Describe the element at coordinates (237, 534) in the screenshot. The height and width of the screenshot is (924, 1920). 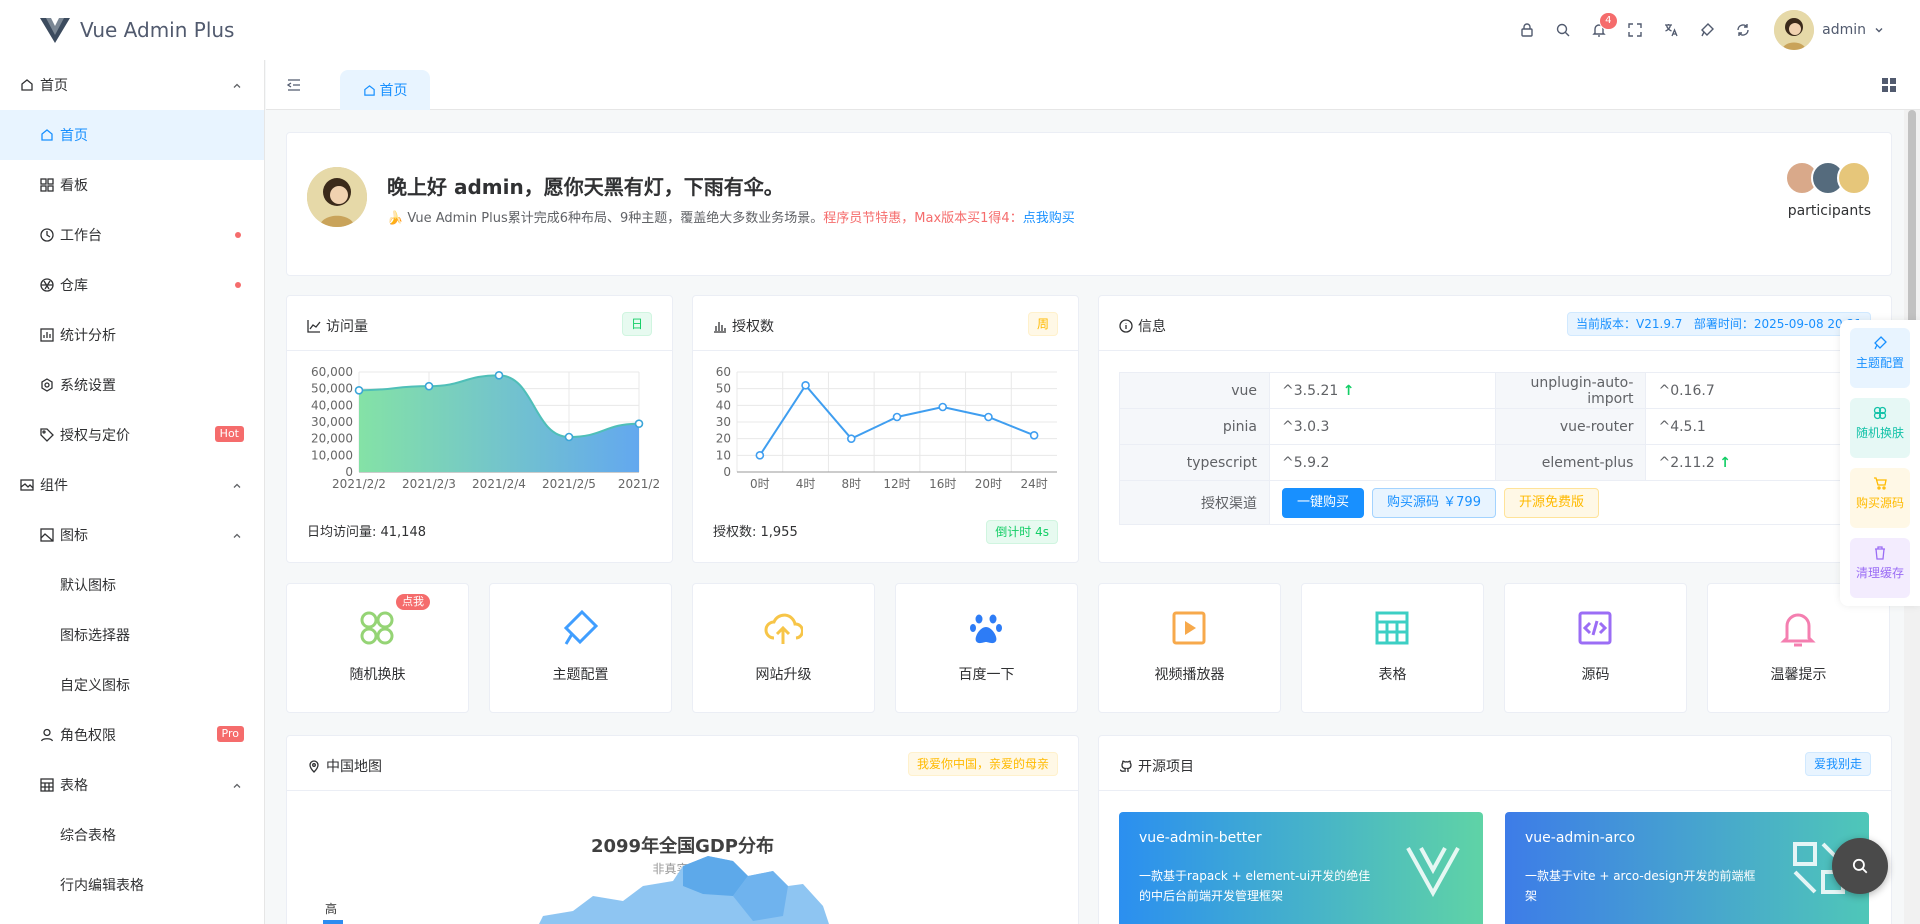
I see `chevron-up-icon` at that location.